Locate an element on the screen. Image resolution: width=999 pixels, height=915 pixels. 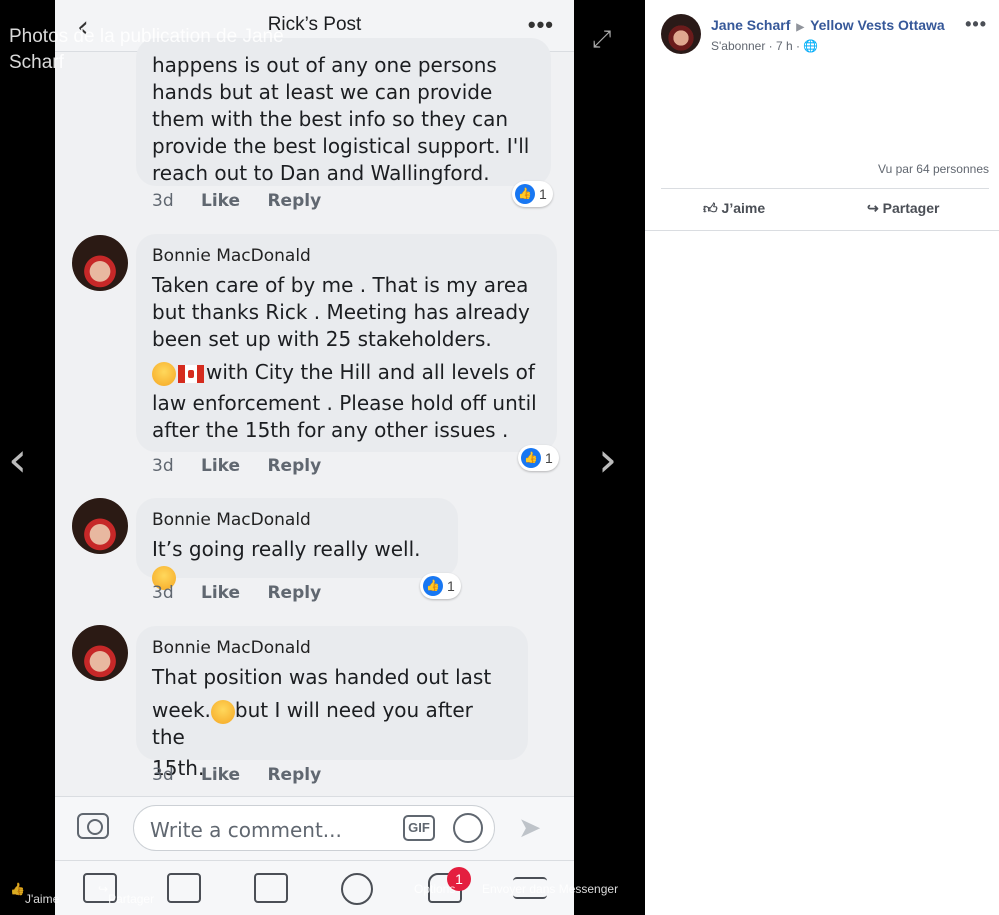
group-name-link: Yellow Vests Ottawa is located at coordinates (877, 25).